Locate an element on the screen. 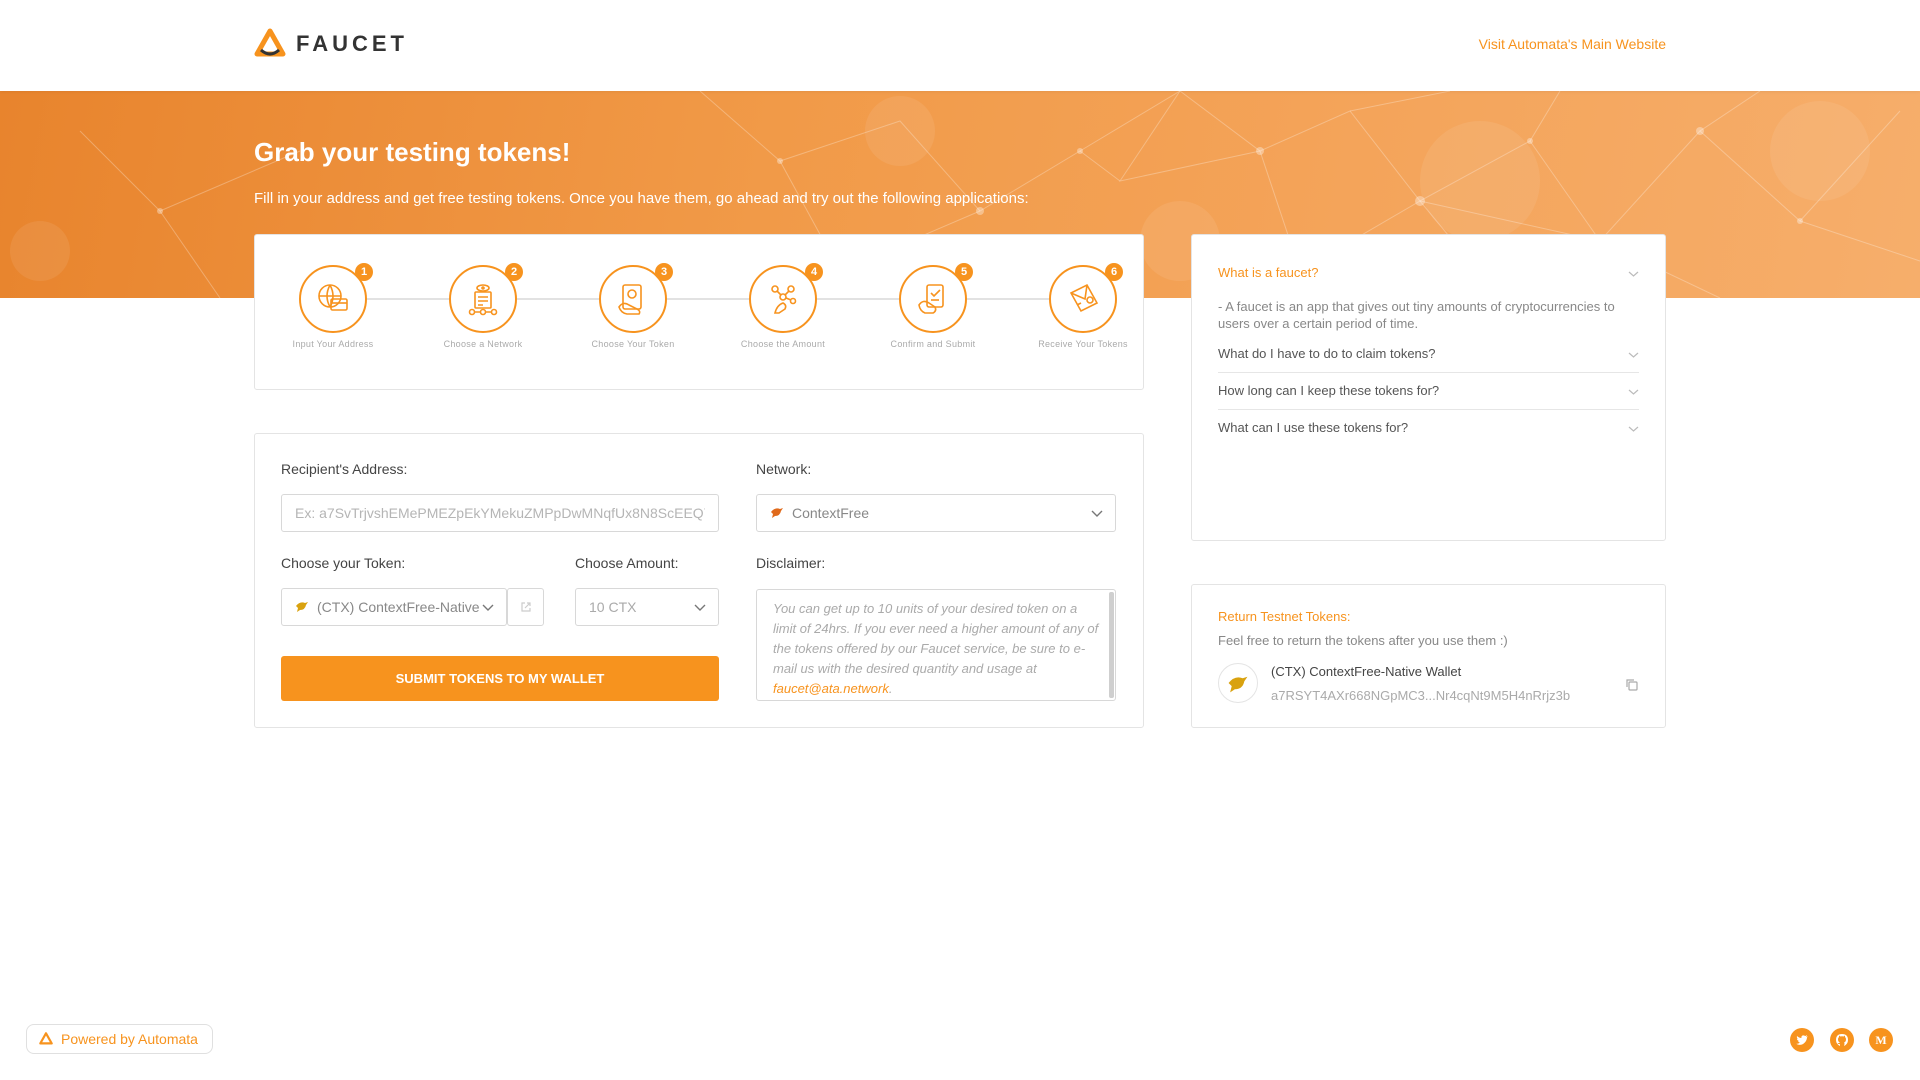 The image size is (1920, 1080). step-label: Choose the Amount is located at coordinates (783, 344).